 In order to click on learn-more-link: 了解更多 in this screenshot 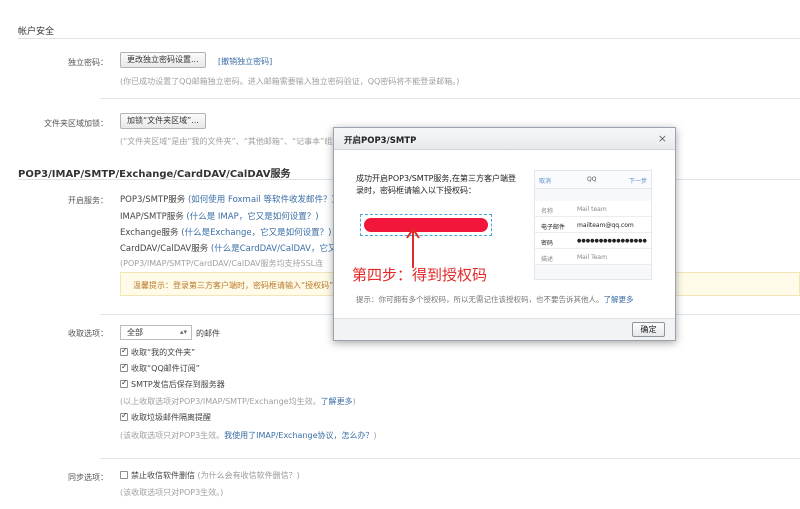, I will do `click(337, 401)`.